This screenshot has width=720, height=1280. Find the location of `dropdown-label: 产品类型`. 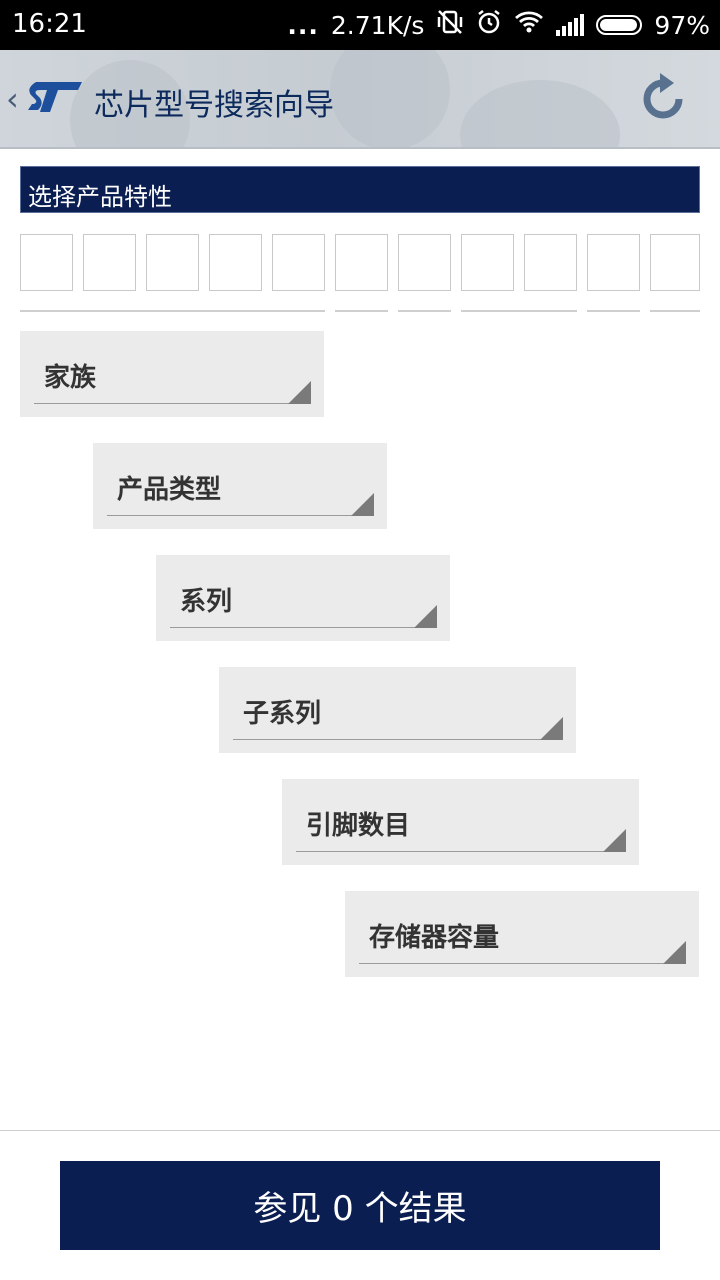

dropdown-label: 产品类型 is located at coordinates (169, 490).